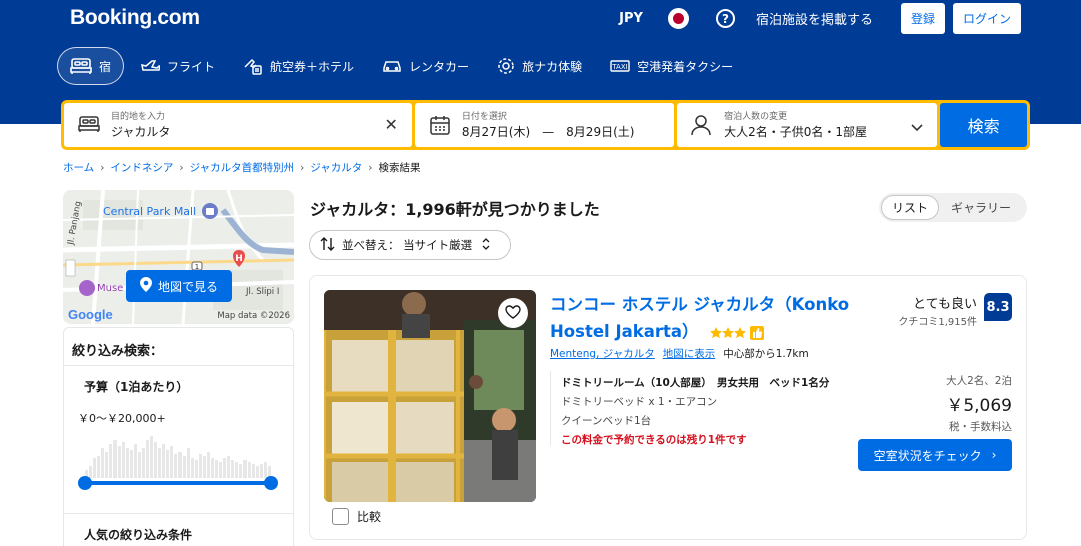 The width and height of the screenshot is (1081, 546). What do you see at coordinates (602, 353) in the screenshot?
I see `area-link: Menteng, ジャカルタ` at bounding box center [602, 353].